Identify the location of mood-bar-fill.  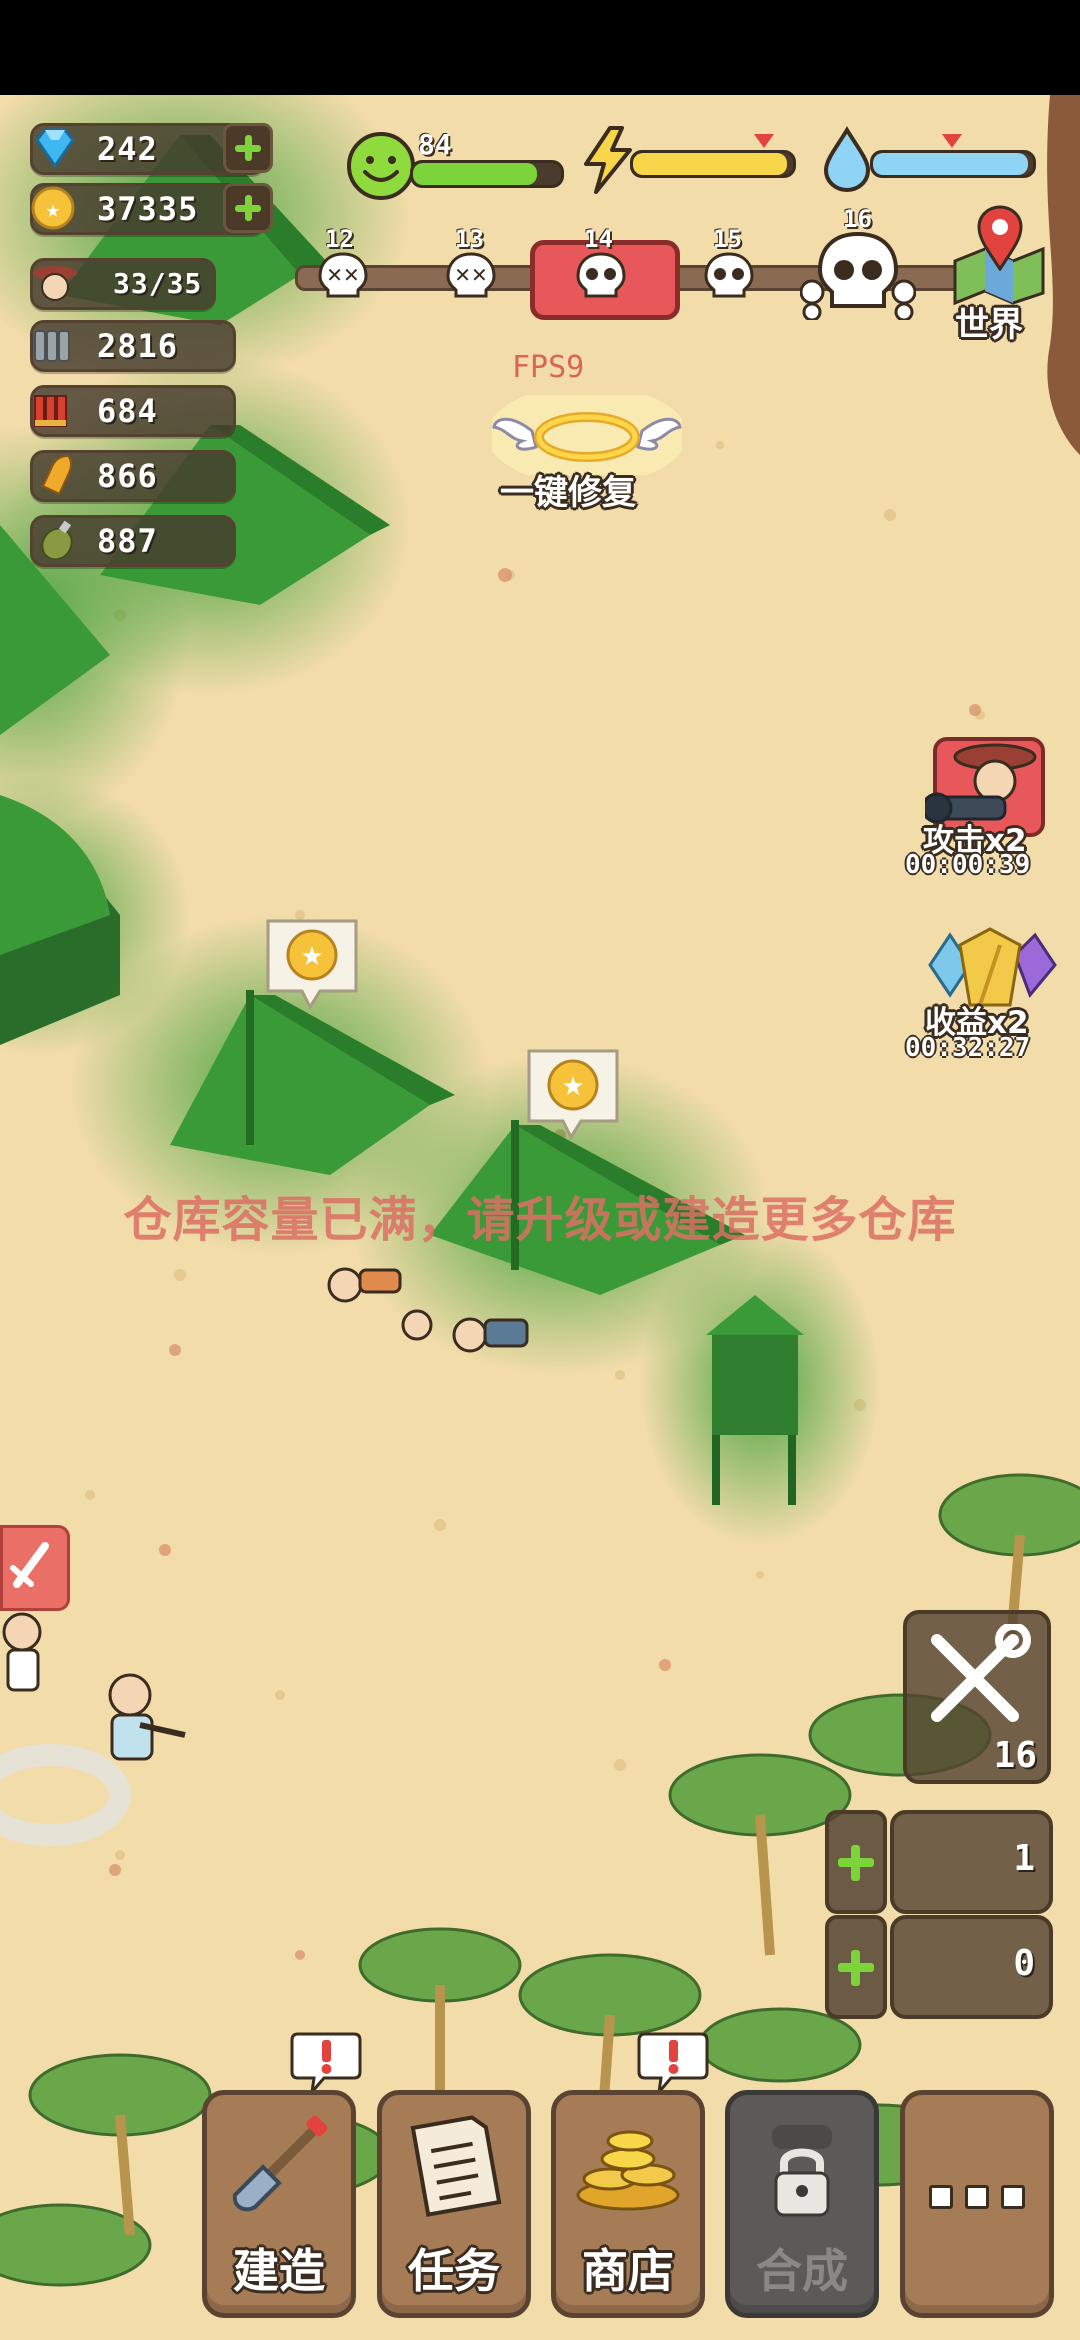
(475, 174).